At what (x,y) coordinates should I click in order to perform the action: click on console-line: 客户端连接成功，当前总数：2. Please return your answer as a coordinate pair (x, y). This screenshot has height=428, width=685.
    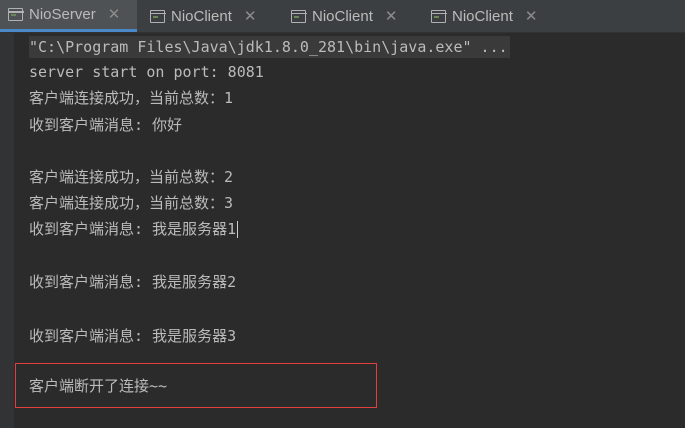
    Looking at the image, I should click on (131, 177).